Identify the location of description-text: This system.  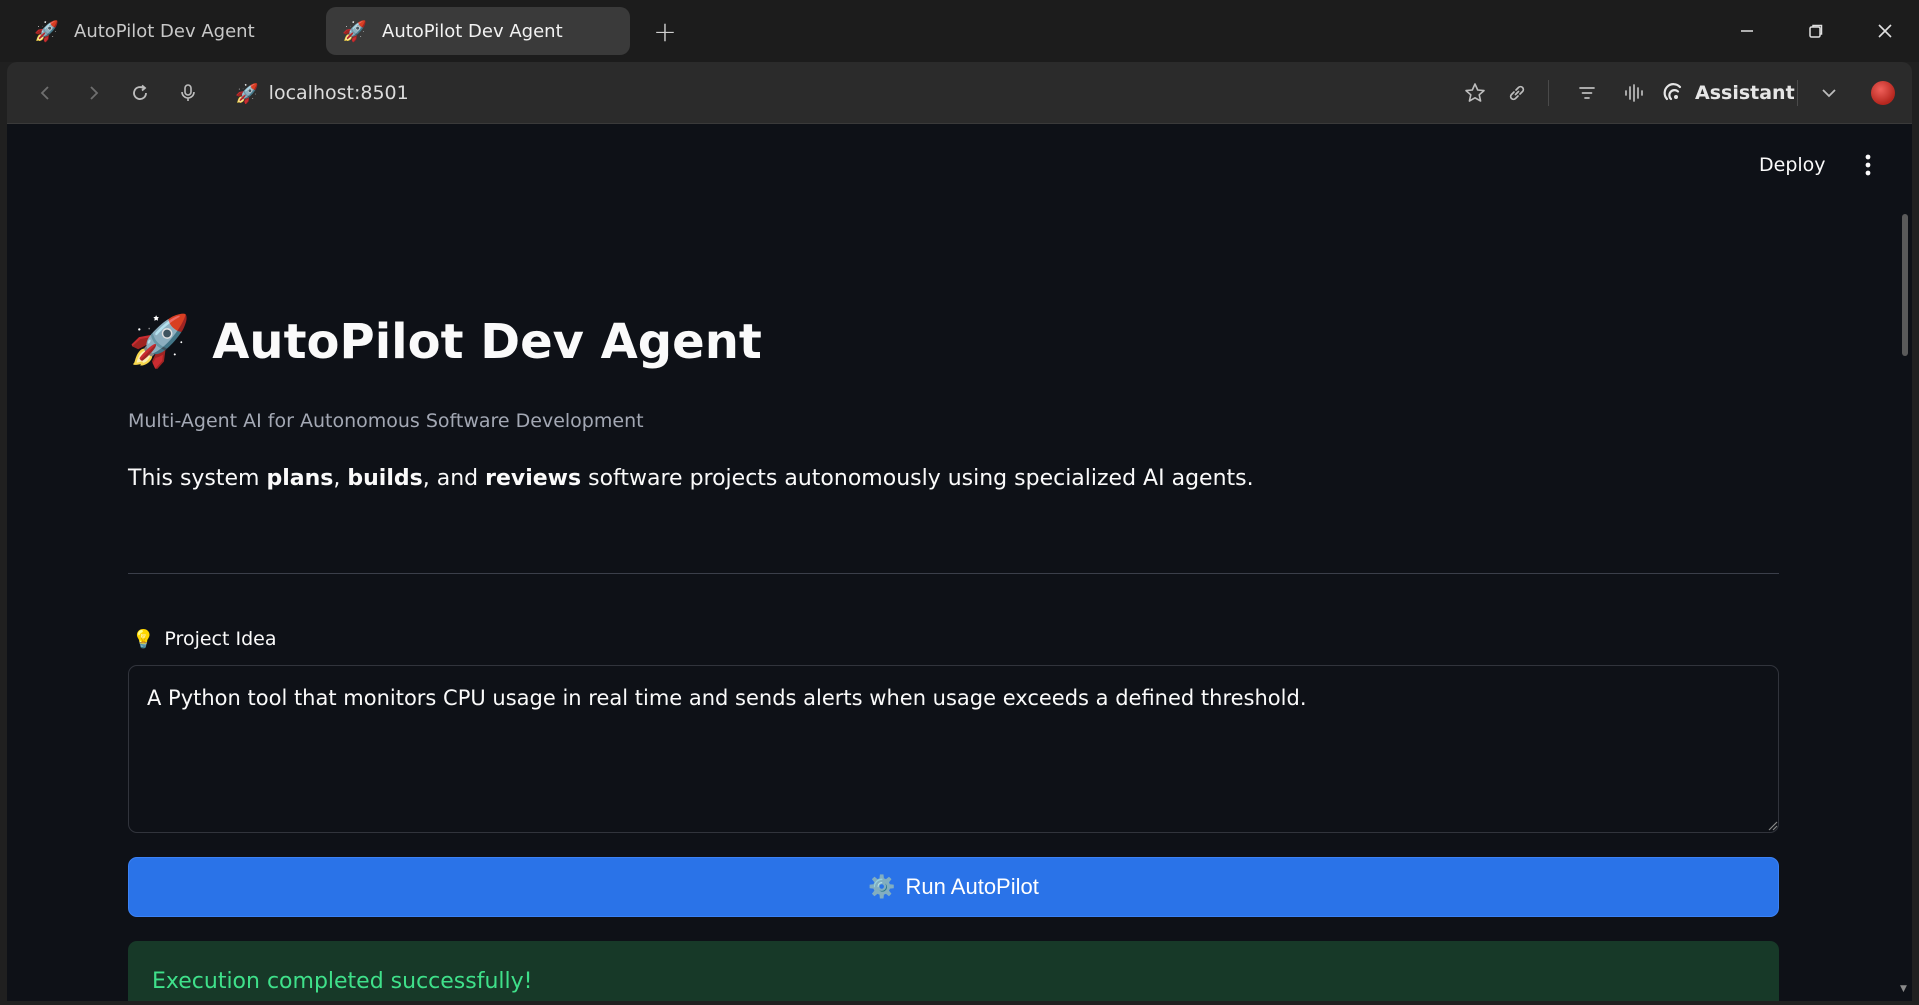
(197, 478).